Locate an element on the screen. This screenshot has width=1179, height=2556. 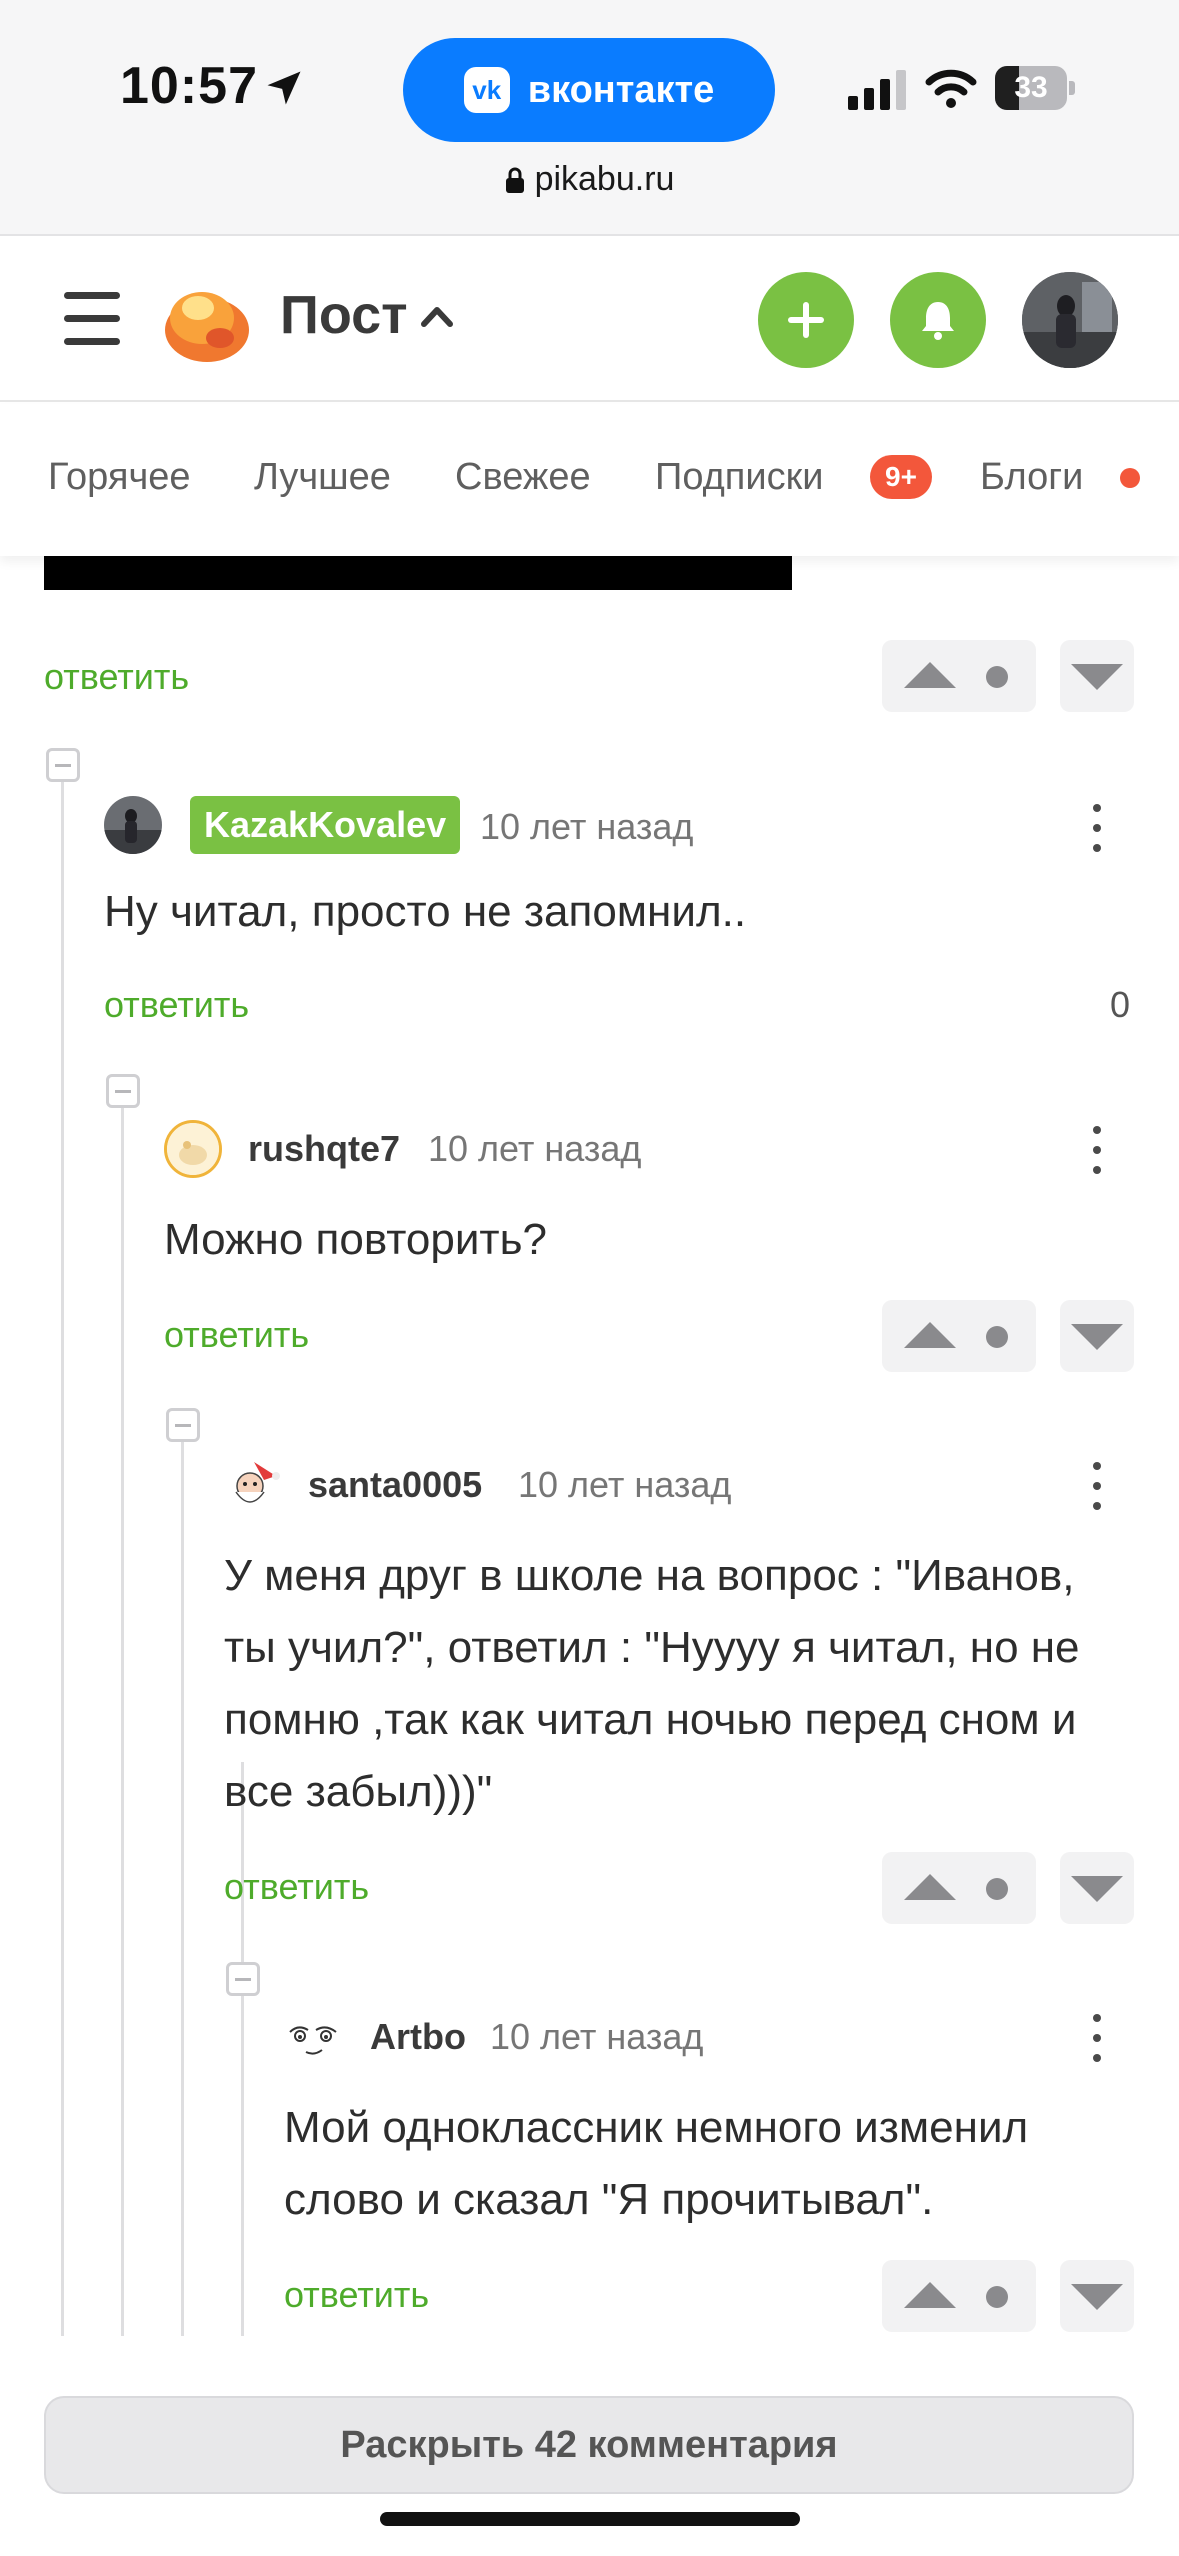
blogs-badge is located at coordinates (1130, 478).